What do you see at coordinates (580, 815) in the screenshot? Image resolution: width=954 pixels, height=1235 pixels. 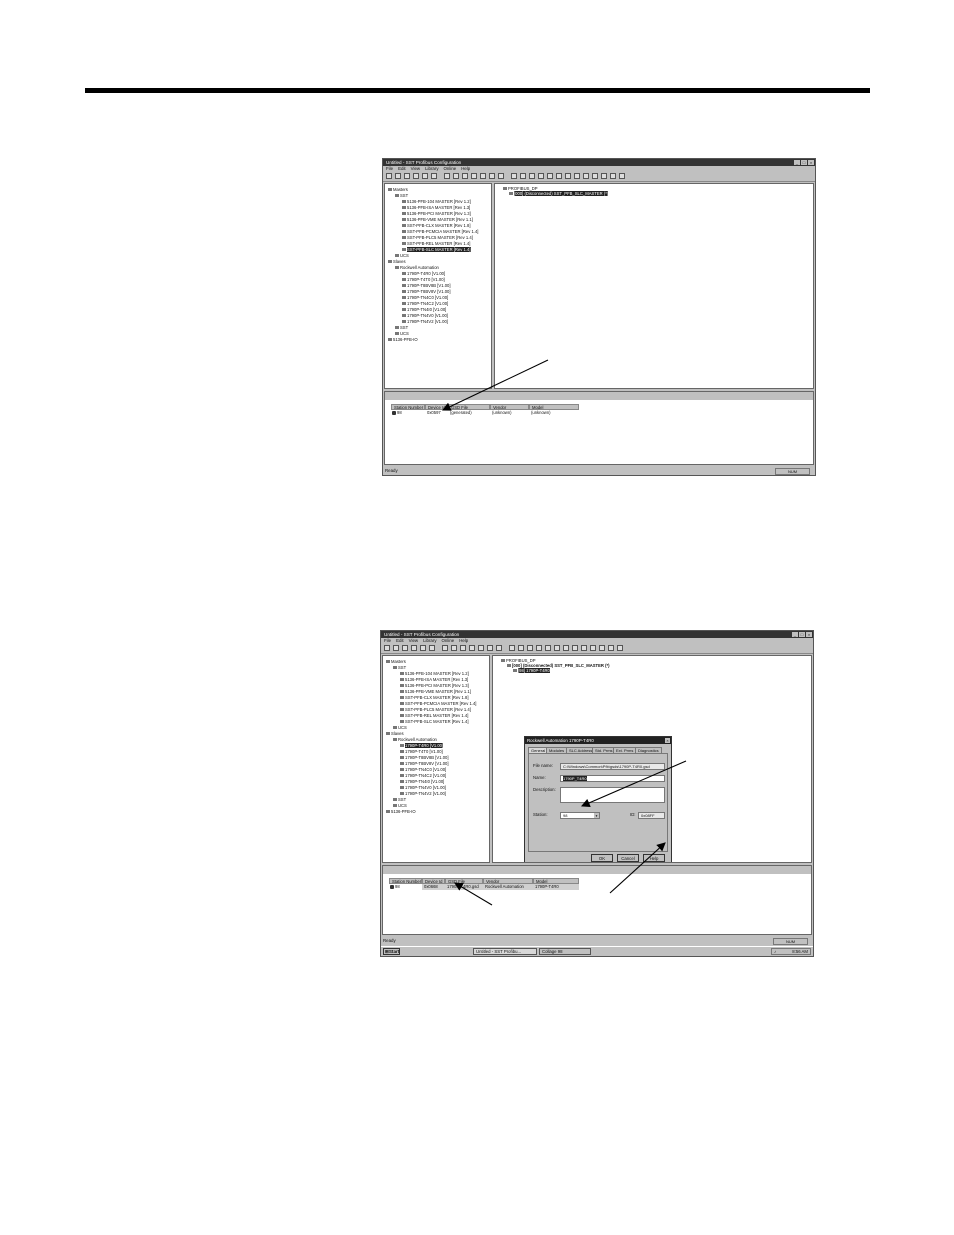 I see `station-select: 98 ▾` at bounding box center [580, 815].